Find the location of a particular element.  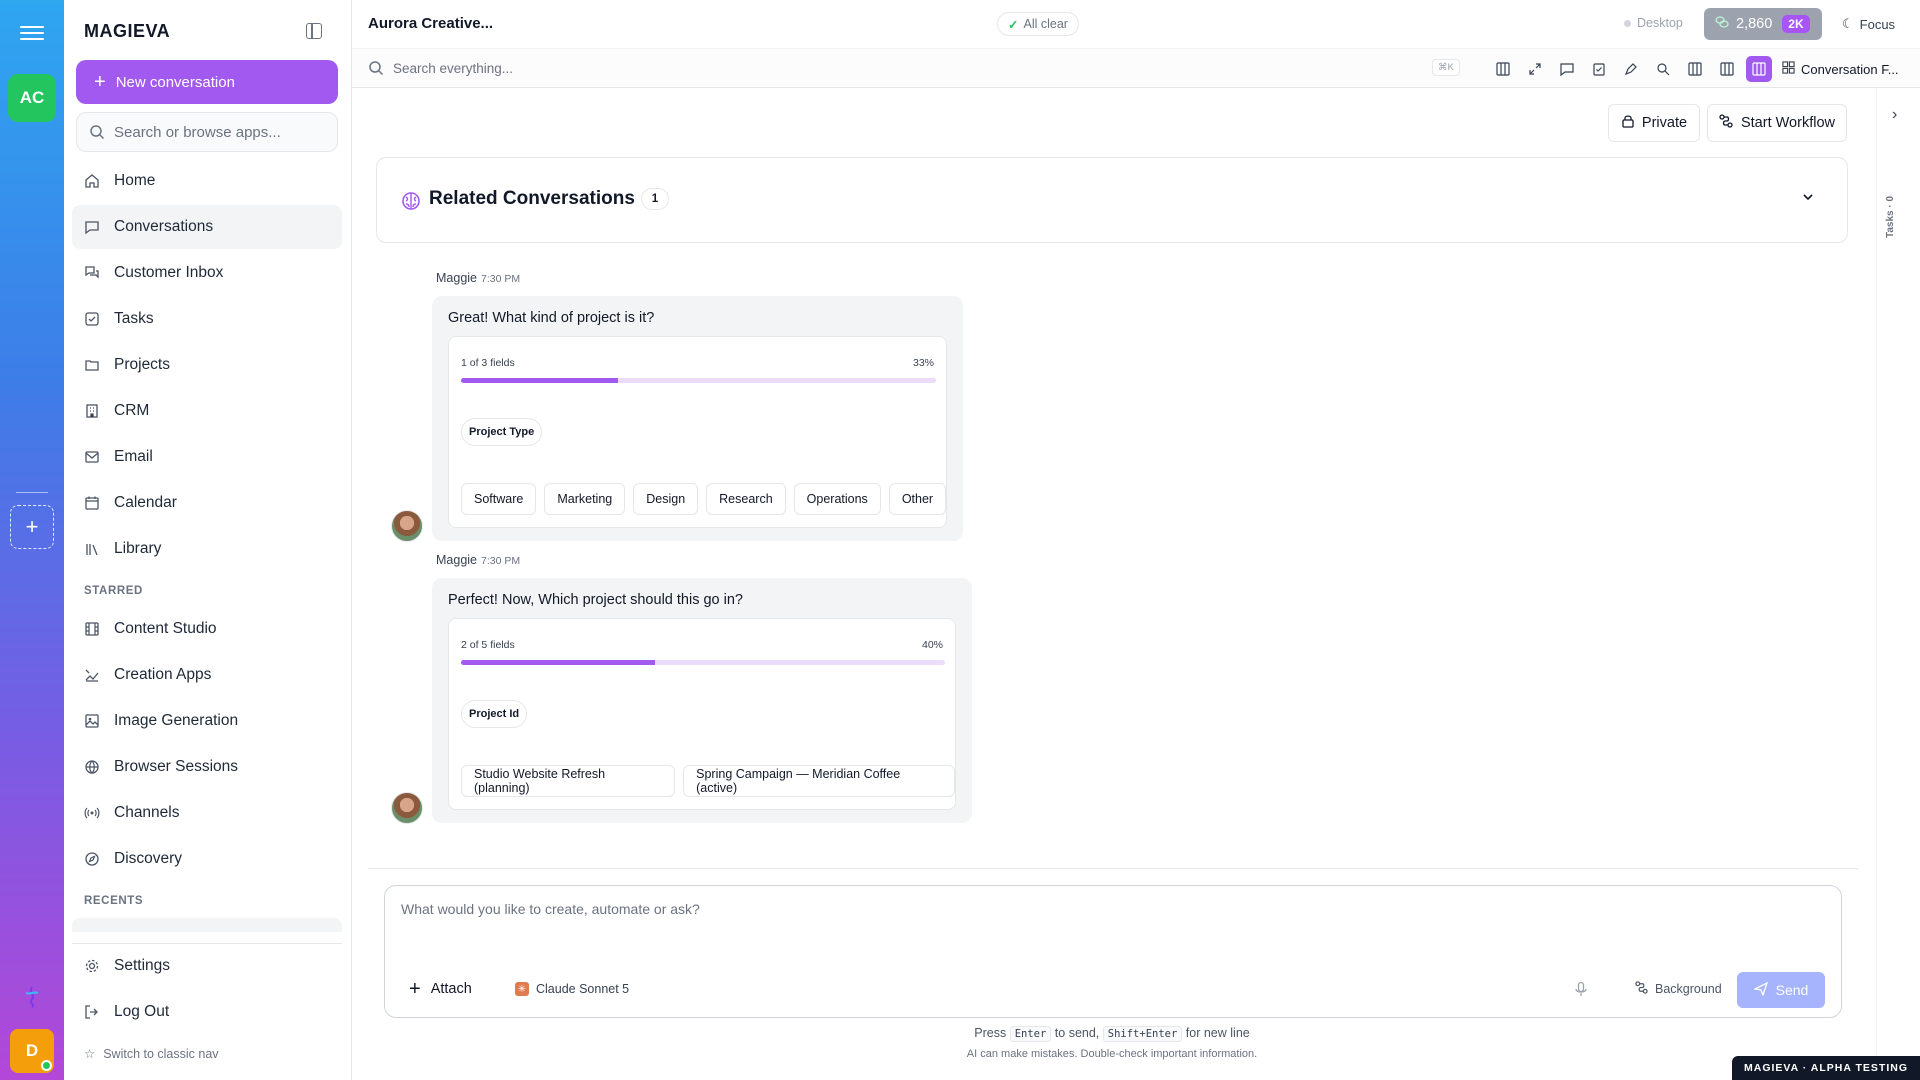

nav-item-tasks: Tasks is located at coordinates (207, 319).